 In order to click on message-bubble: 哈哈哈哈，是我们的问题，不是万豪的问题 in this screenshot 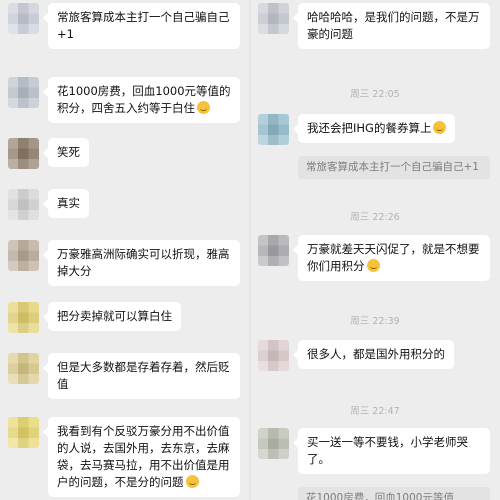, I will do `click(391, 26)`.